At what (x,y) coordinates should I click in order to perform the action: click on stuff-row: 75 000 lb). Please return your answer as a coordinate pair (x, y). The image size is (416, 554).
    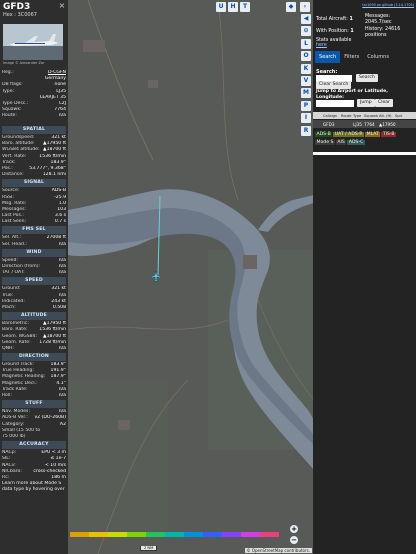
    Looking at the image, I should click on (34, 437).